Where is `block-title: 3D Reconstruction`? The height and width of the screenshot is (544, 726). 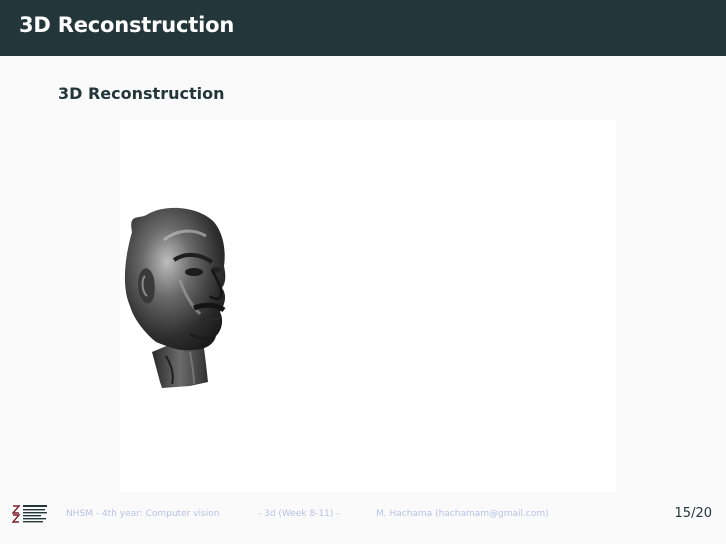
block-title: 3D Reconstruction is located at coordinates (141, 93).